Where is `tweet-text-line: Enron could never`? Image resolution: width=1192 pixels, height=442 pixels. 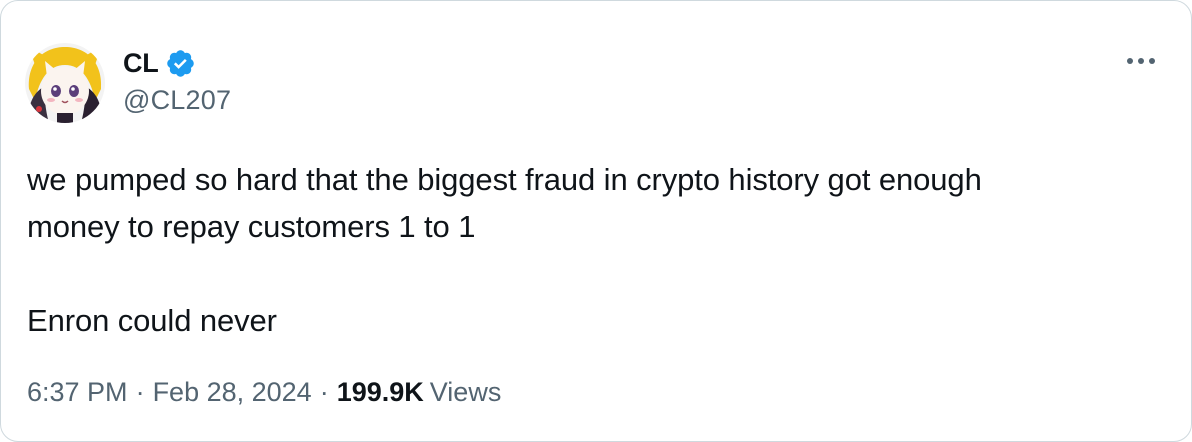
tweet-text-line: Enron could never is located at coordinates (152, 320).